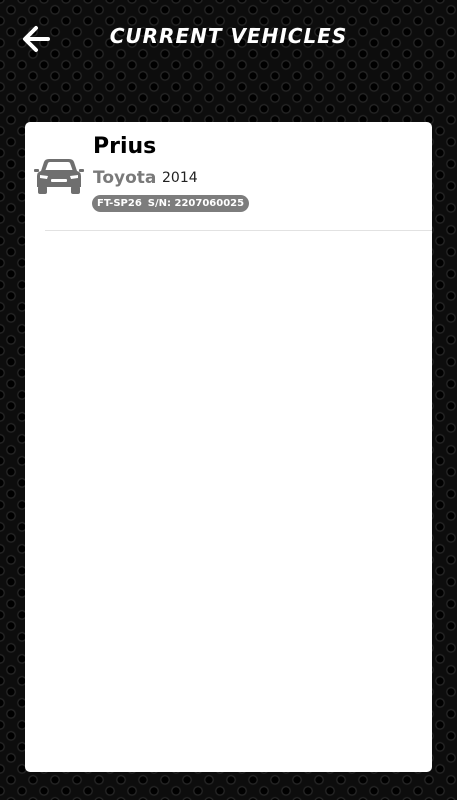 The image size is (457, 800). I want to click on device-serial-badge: FT-SP26 S/N: 2207060025, so click(171, 203).